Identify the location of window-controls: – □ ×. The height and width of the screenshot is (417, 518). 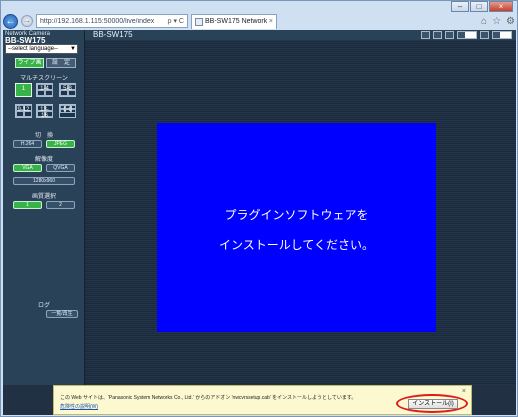
(482, 6).